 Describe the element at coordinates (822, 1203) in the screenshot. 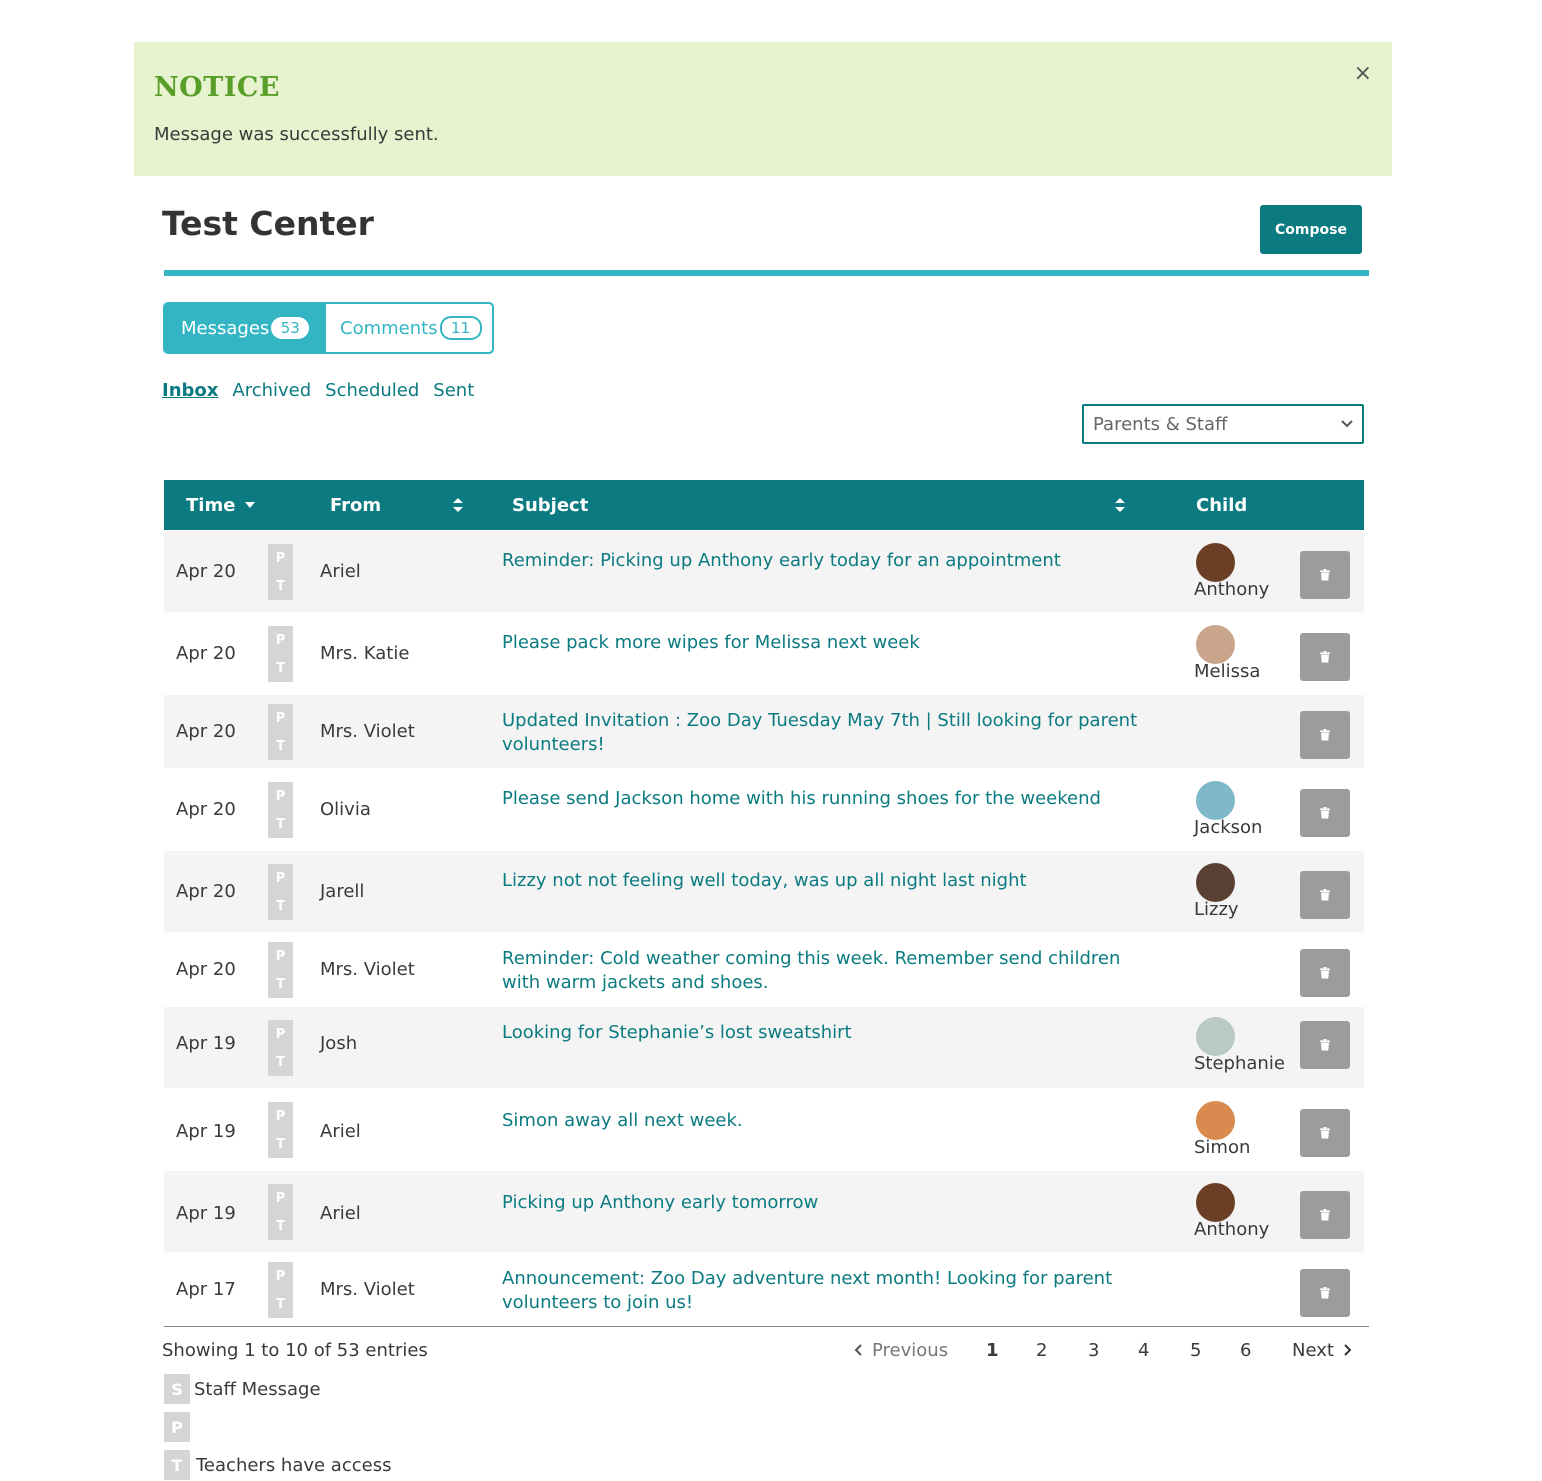

I see `message-subject-link: Picking up Anthony early tomorrow` at that location.